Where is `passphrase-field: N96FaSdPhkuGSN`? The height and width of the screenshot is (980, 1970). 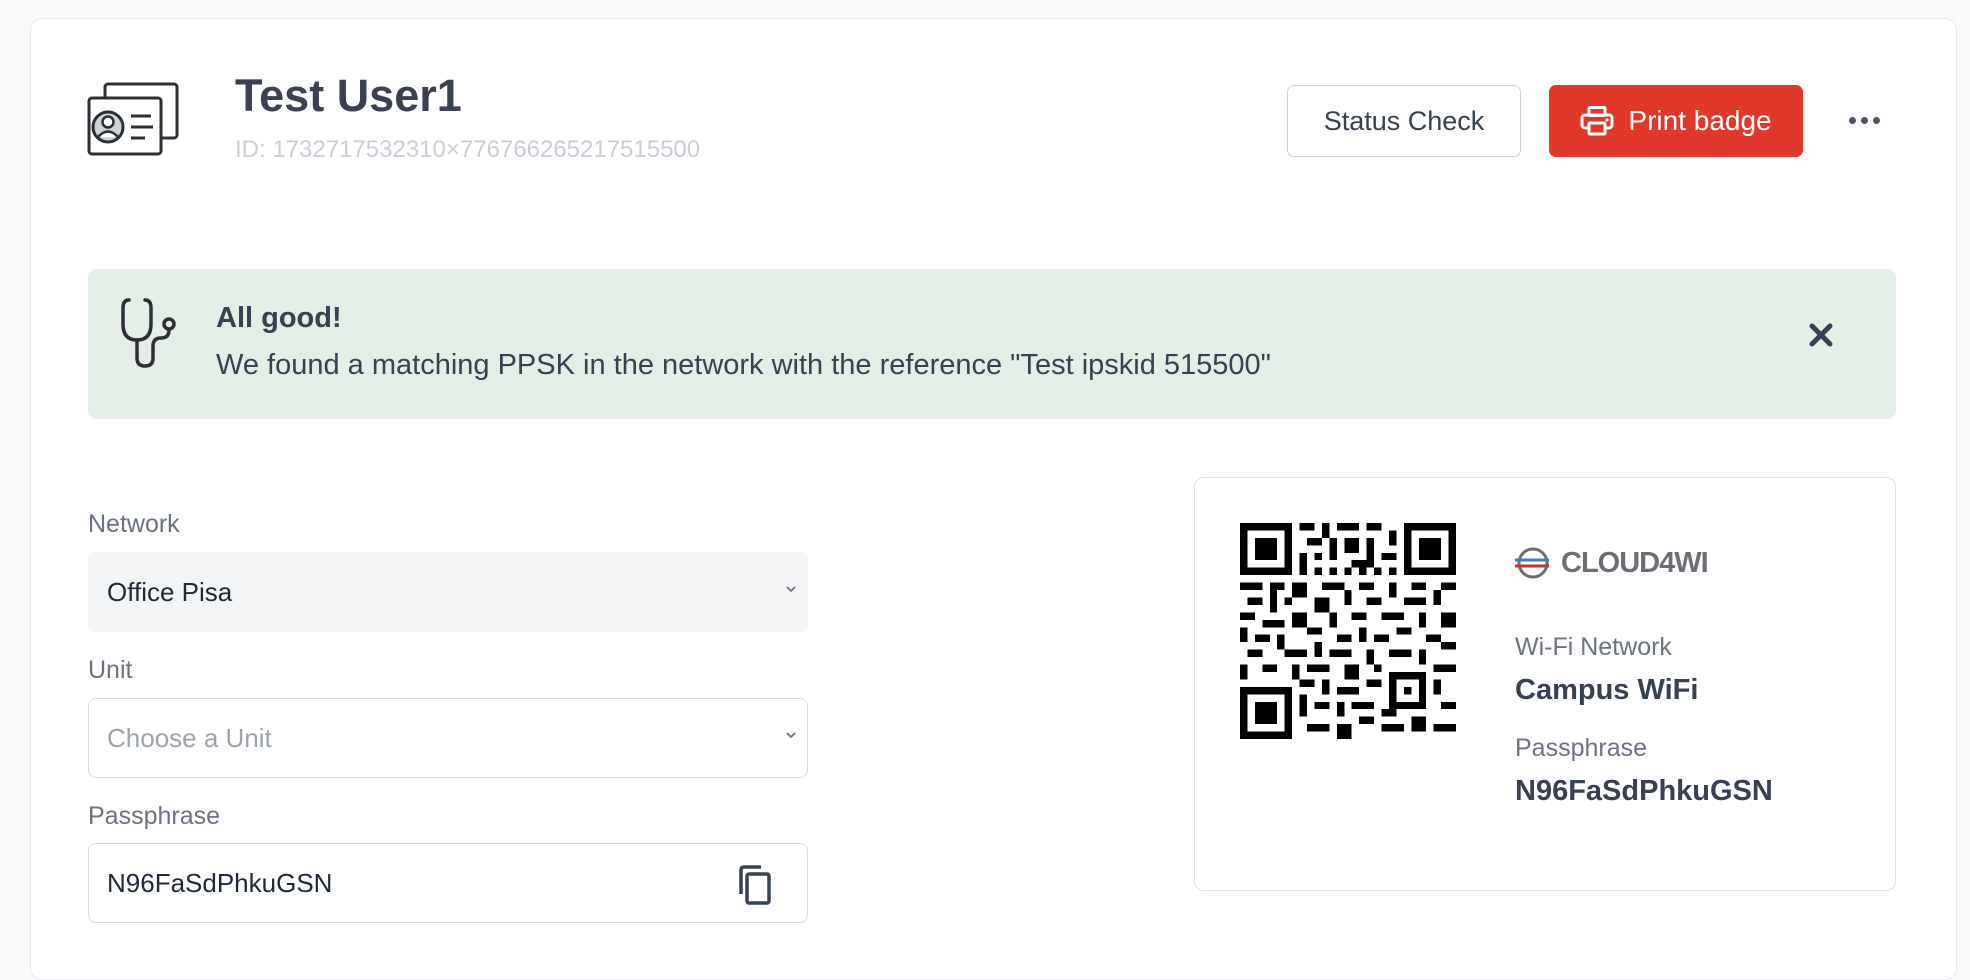 passphrase-field: N96FaSdPhkuGSN is located at coordinates (448, 883).